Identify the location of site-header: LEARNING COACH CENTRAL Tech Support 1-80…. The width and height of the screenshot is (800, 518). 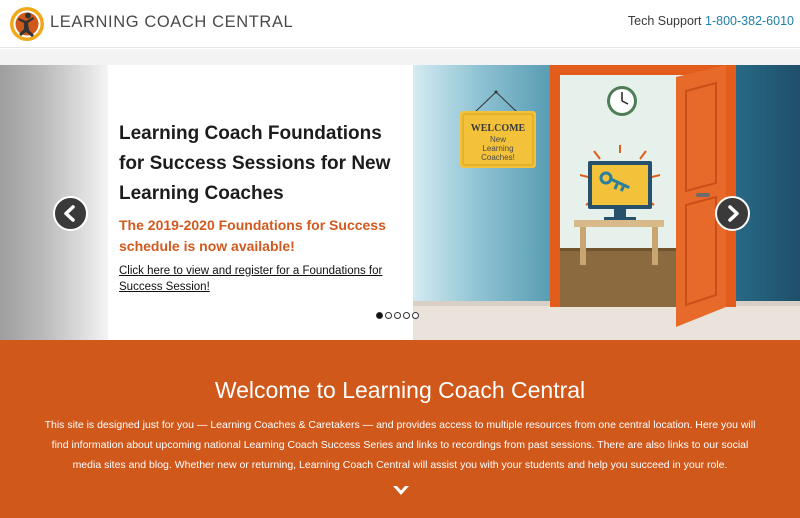
(400, 24).